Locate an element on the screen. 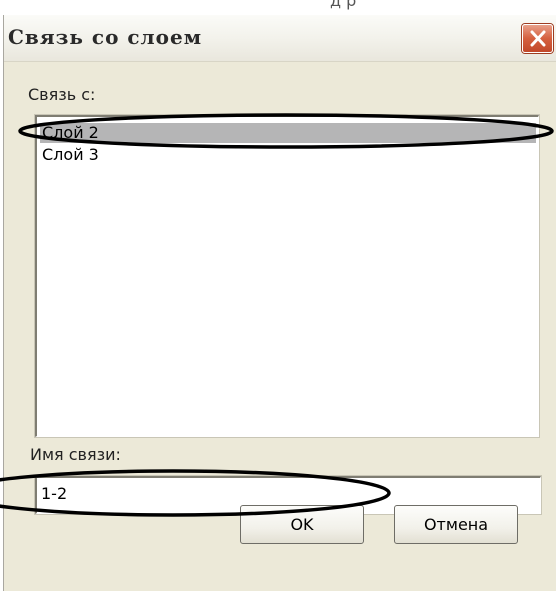 The height and width of the screenshot is (591, 556). ok-button: OK is located at coordinates (302, 524).